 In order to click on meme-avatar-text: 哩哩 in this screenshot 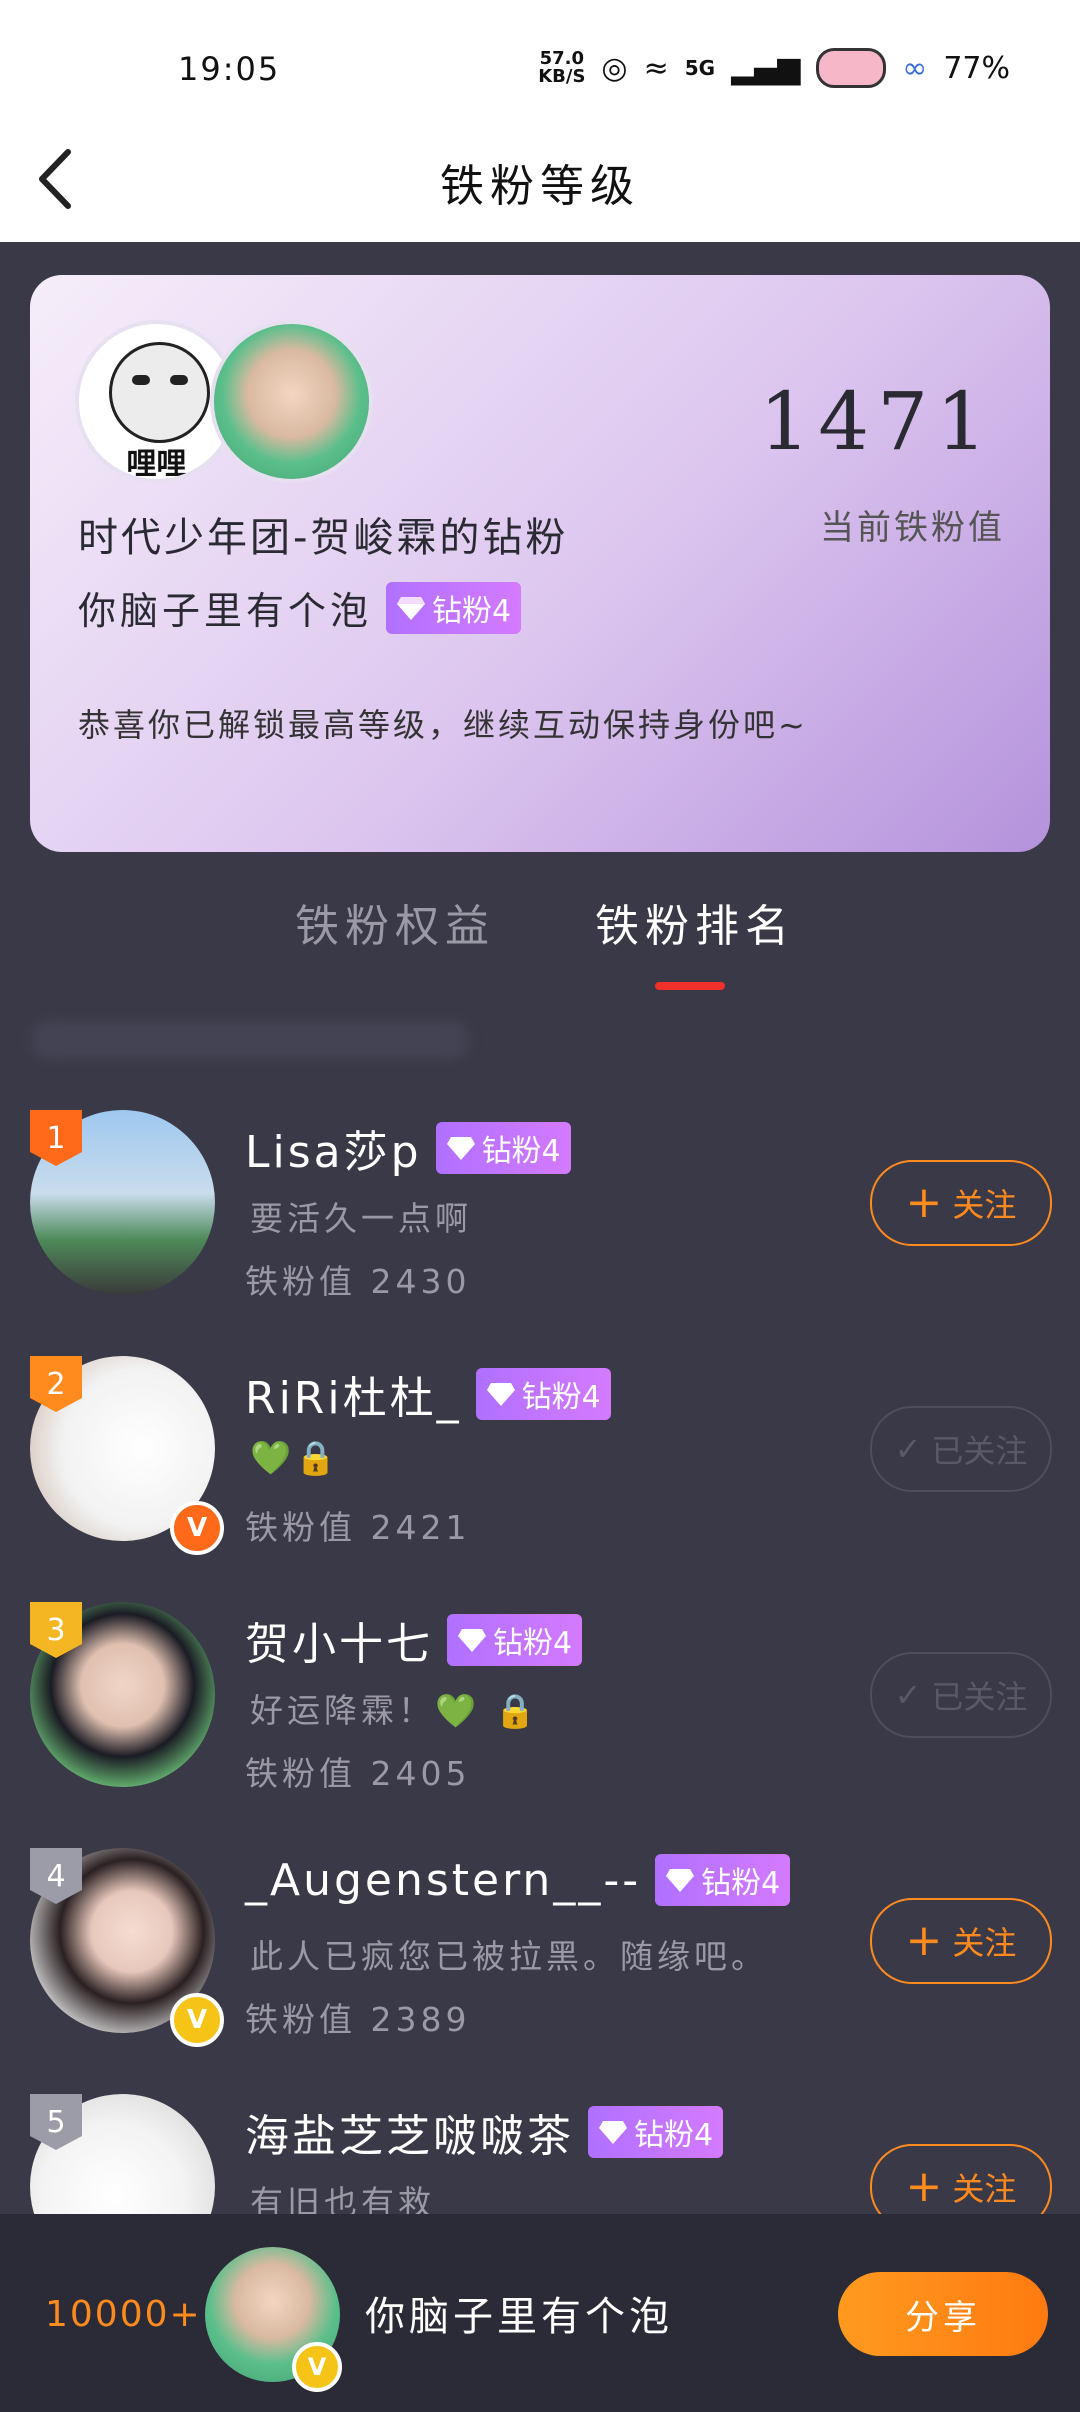, I will do `click(156, 464)`.